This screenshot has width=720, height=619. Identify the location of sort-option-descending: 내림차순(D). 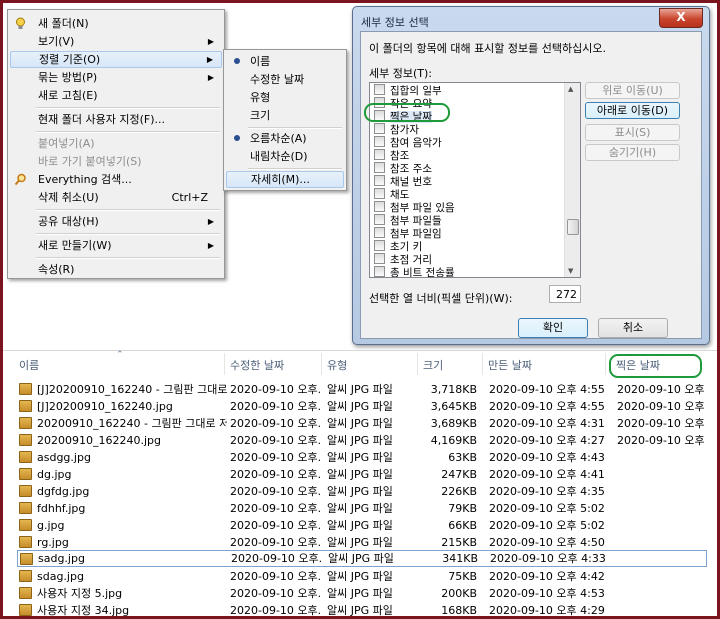
(285, 156).